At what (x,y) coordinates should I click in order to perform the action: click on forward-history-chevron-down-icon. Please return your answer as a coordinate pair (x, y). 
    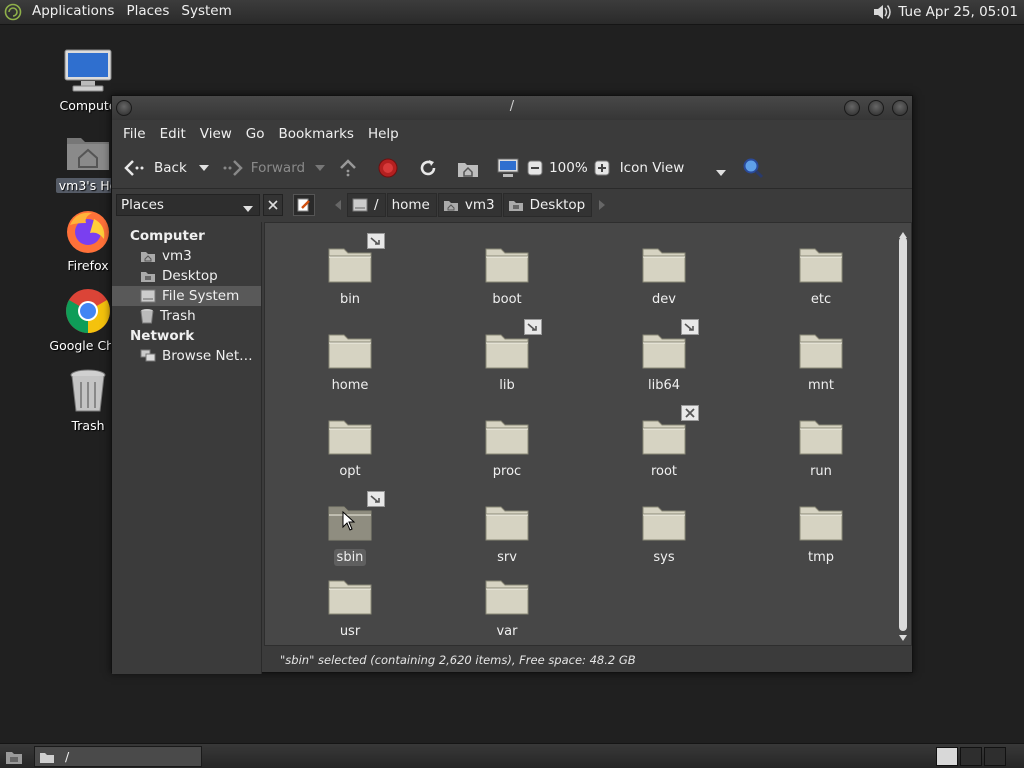
    Looking at the image, I should click on (320, 168).